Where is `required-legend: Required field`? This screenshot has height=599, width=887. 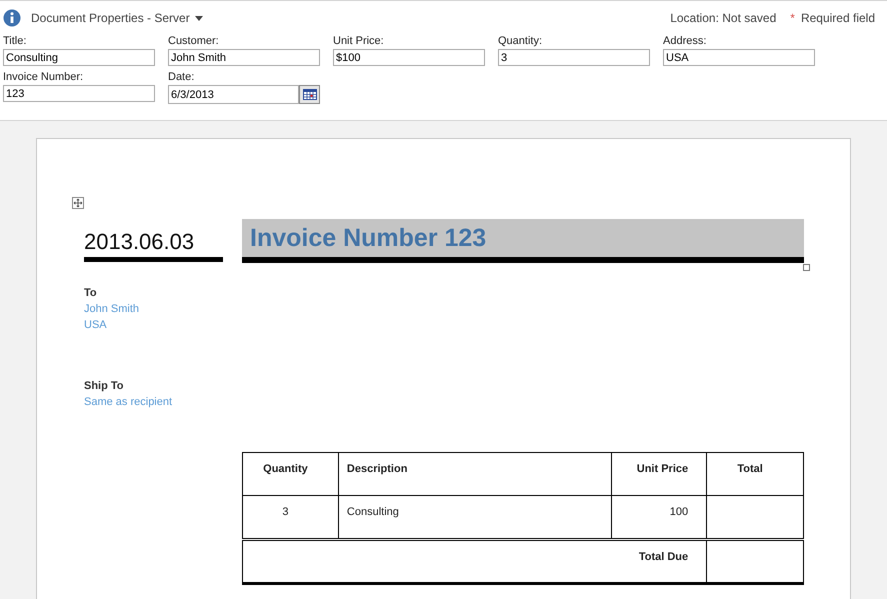
required-legend: Required field is located at coordinates (837, 18).